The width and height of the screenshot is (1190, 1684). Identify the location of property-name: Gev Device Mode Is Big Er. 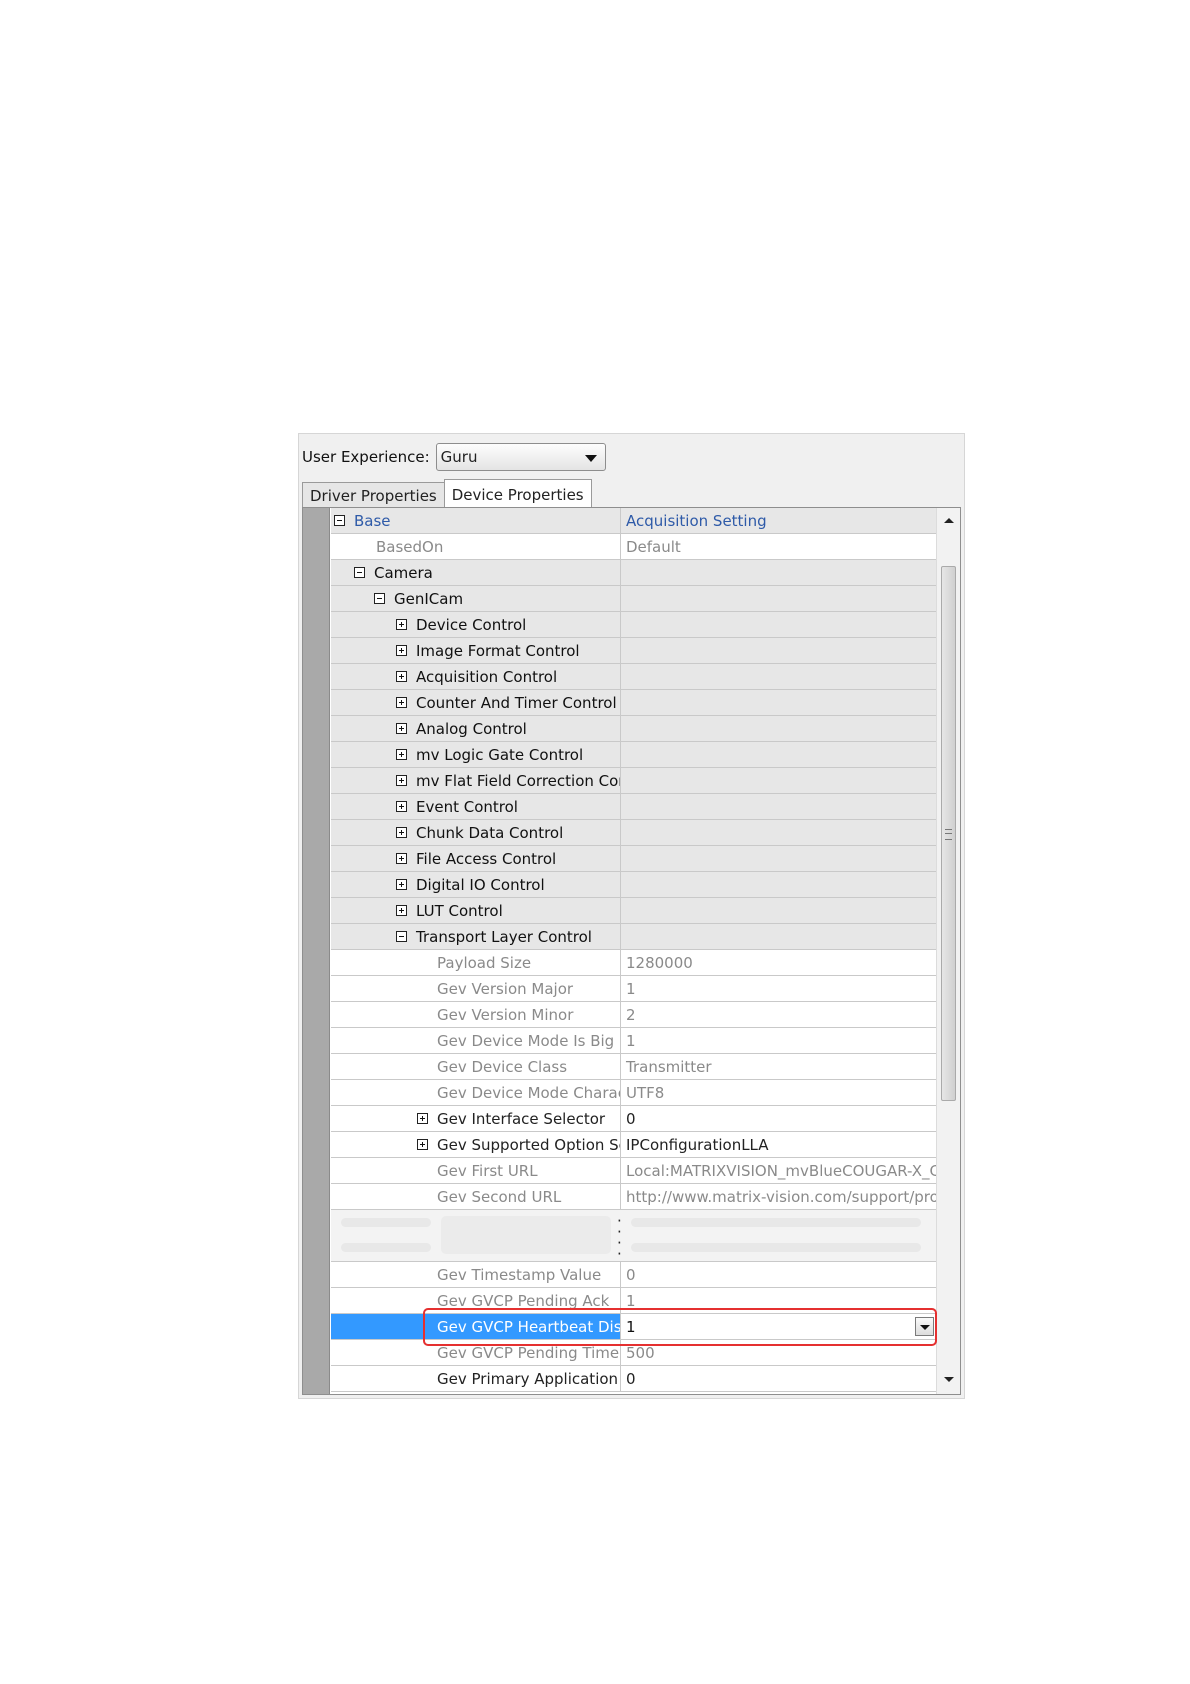
(529, 1040).